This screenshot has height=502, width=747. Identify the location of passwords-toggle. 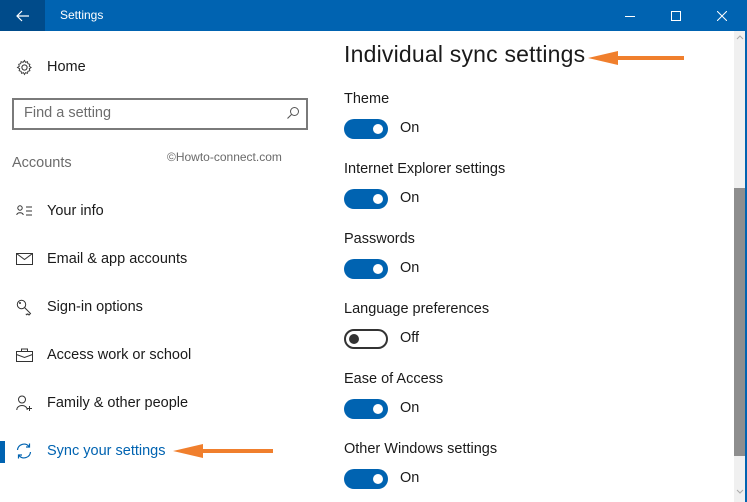
(366, 269).